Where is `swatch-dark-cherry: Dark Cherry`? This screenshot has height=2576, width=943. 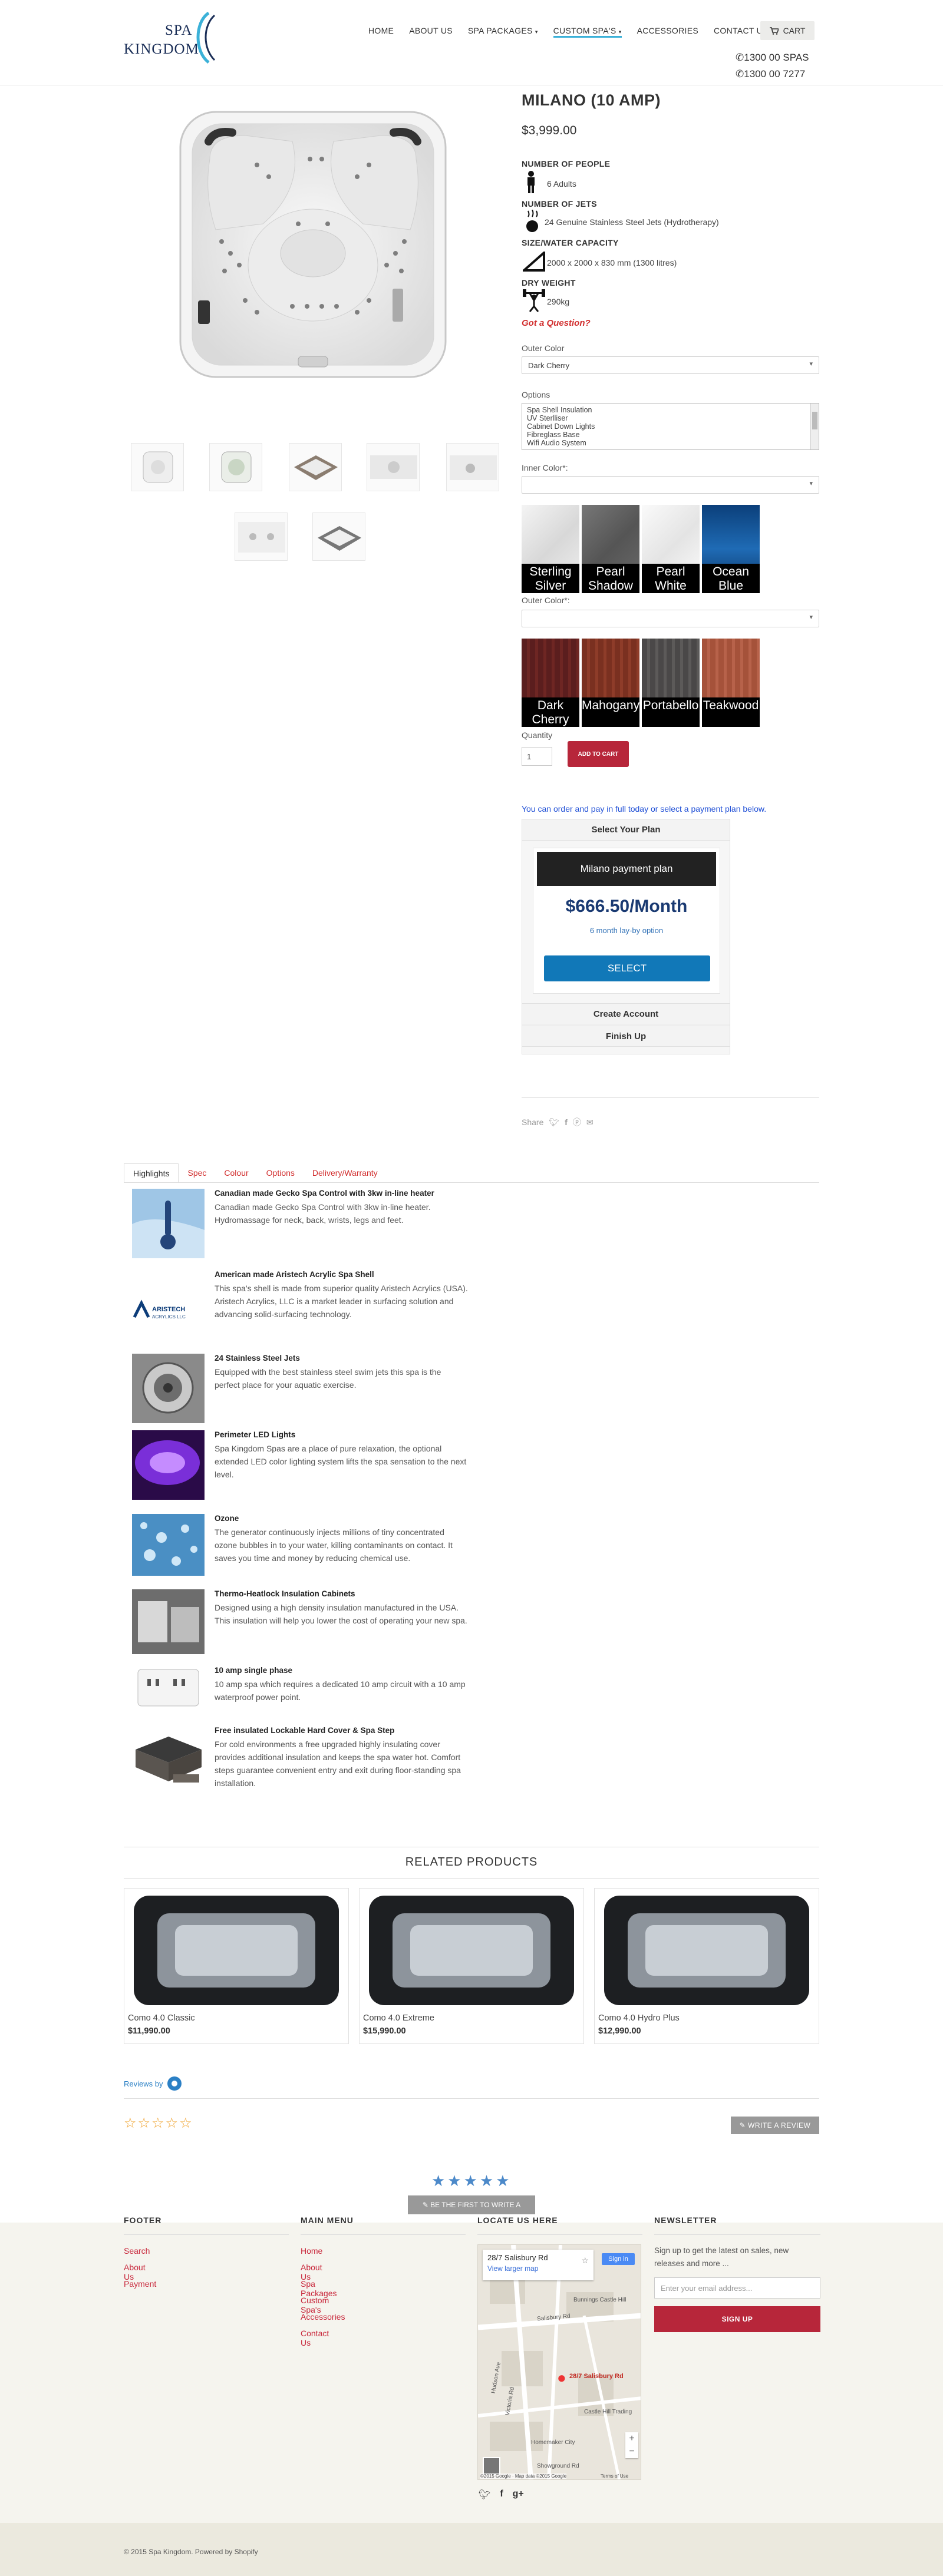
swatch-dark-cherry: Dark Cherry is located at coordinates (550, 683).